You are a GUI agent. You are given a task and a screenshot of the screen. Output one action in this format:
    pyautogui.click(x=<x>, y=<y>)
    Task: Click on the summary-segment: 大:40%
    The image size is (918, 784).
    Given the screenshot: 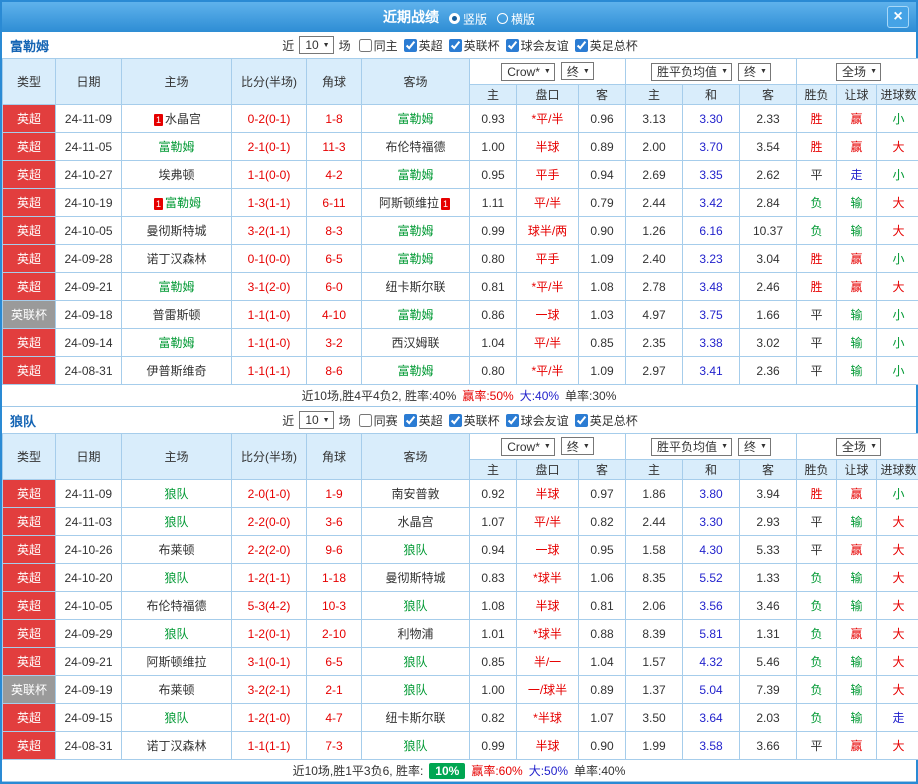 What is the action you would take?
    pyautogui.click(x=539, y=395)
    